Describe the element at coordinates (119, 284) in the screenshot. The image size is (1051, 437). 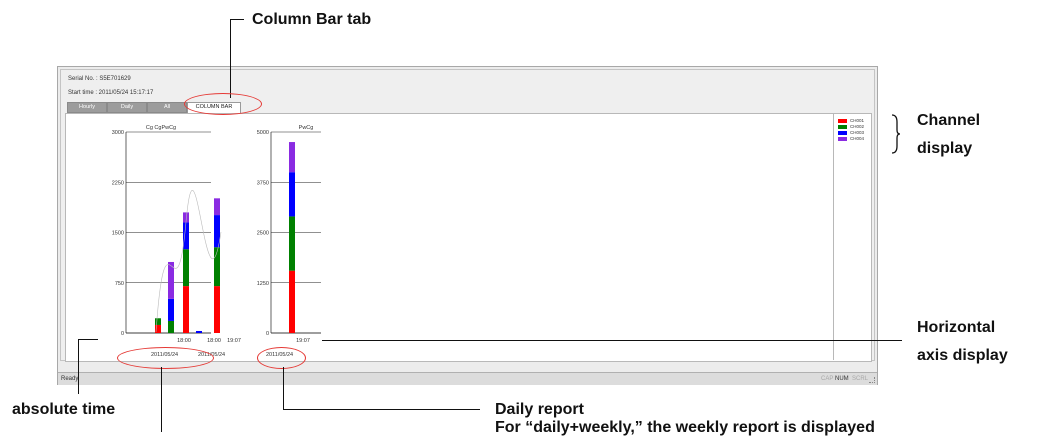
I see `y-tick-label: 750` at that location.